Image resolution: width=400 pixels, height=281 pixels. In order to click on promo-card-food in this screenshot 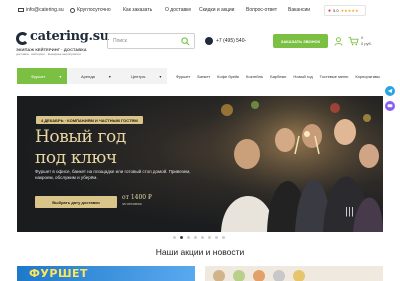, I will do `click(294, 273)`.